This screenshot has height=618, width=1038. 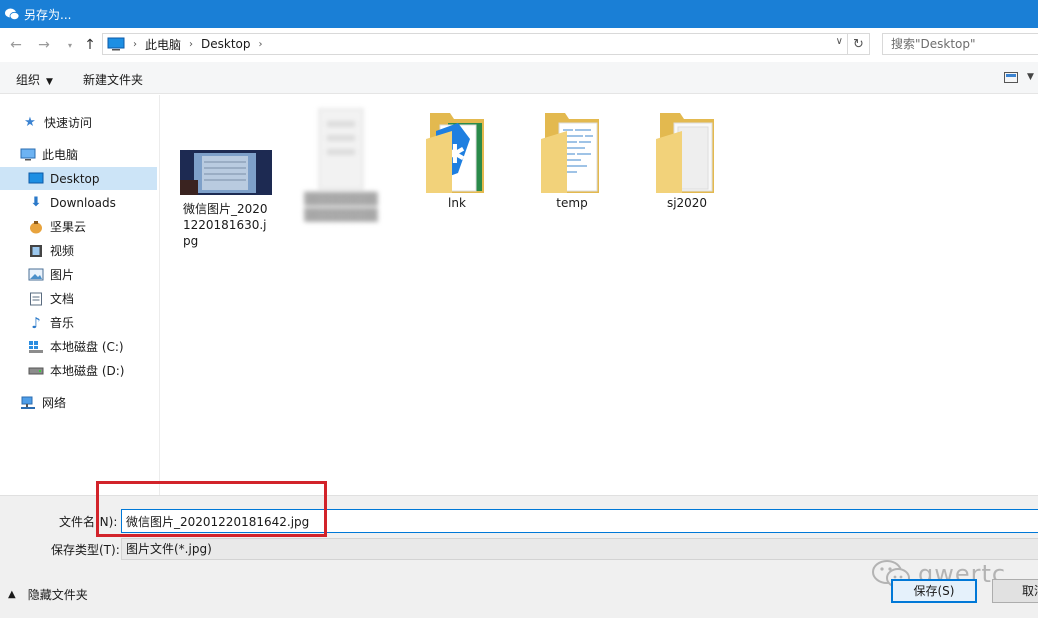 What do you see at coordinates (36, 251) in the screenshot?
I see `video-icon` at bounding box center [36, 251].